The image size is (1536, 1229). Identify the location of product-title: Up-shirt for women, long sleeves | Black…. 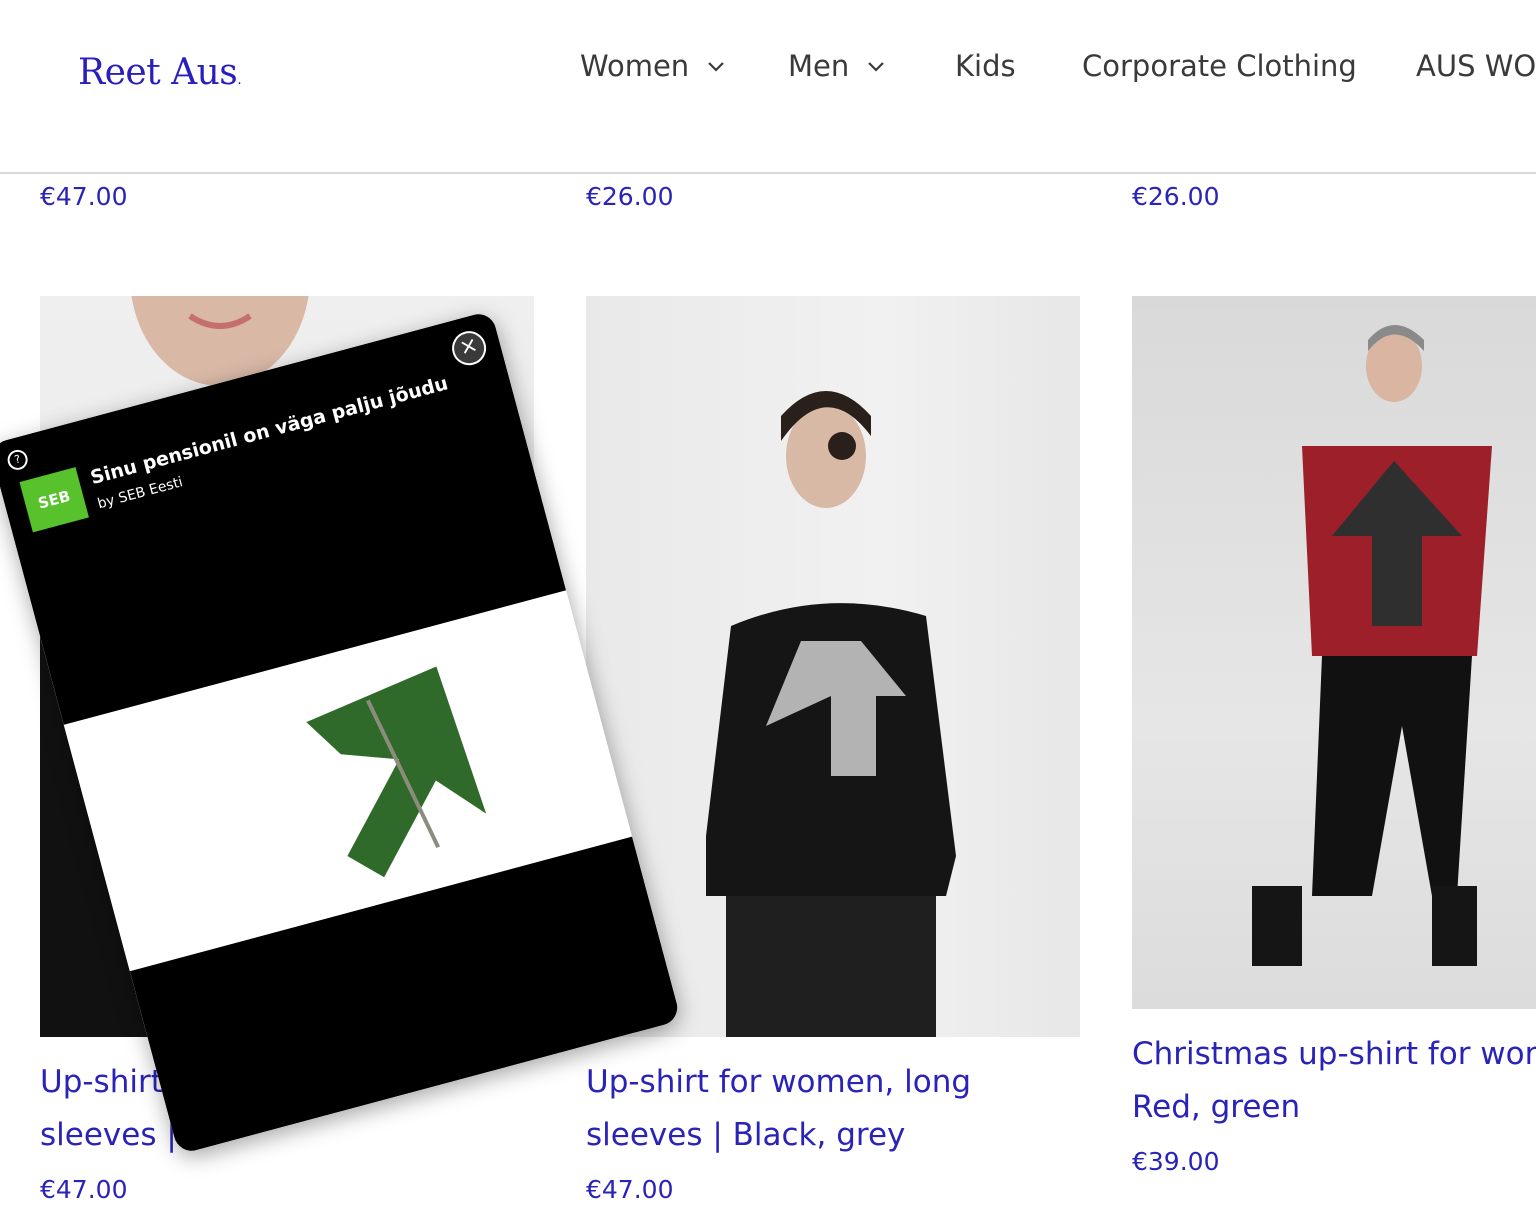
(833, 1109).